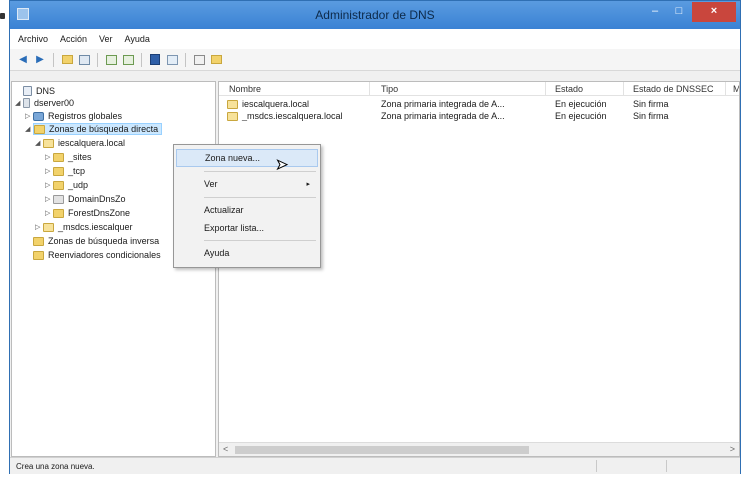 This screenshot has height=480, width=741. What do you see at coordinates (375, 39) in the screenshot?
I see `menu-bar: Archivo Acción Ver Ayuda` at bounding box center [375, 39].